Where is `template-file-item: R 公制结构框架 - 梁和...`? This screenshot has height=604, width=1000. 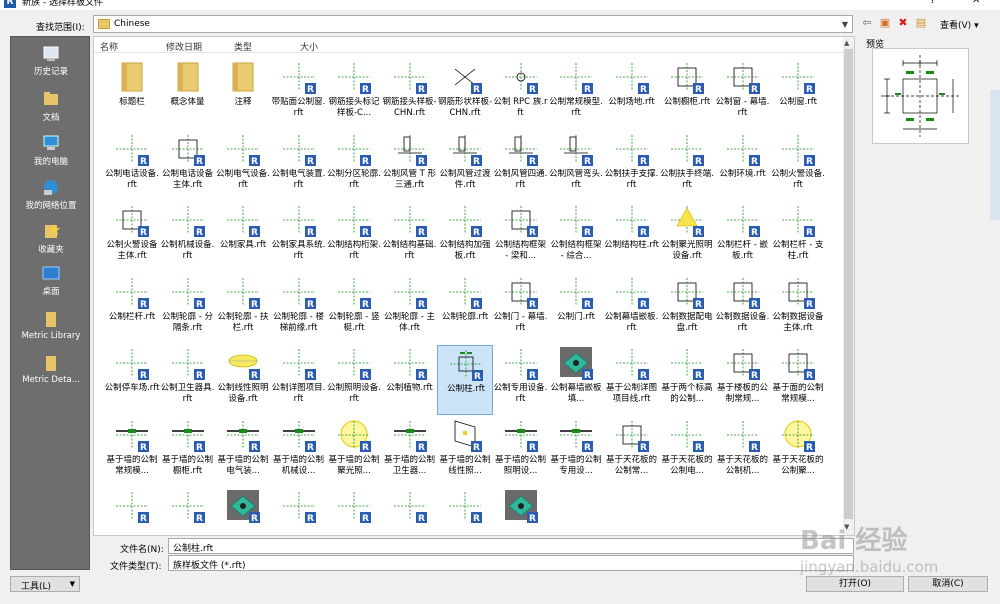 template-file-item: R 公制结构框架 - 梁和... is located at coordinates (521, 237).